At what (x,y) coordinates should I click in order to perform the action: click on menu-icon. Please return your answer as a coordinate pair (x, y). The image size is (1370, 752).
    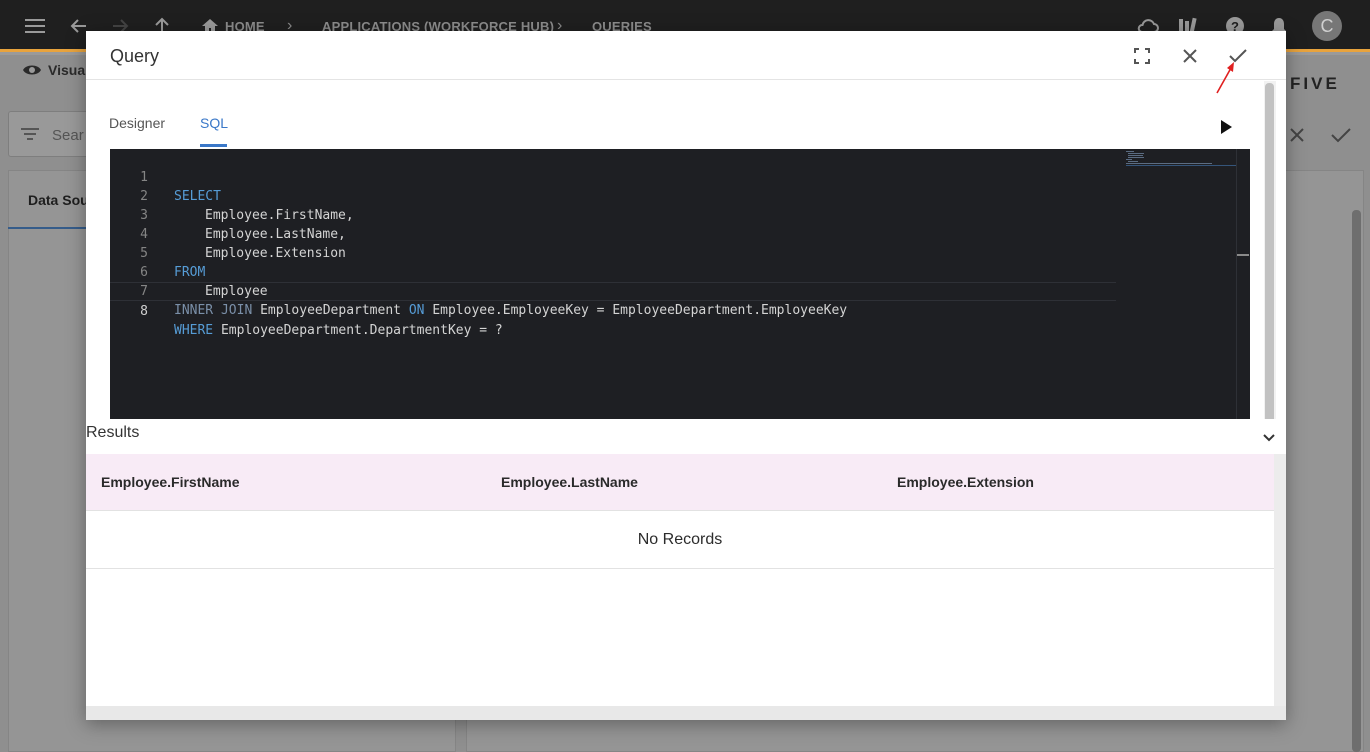
    Looking at the image, I should click on (35, 26).